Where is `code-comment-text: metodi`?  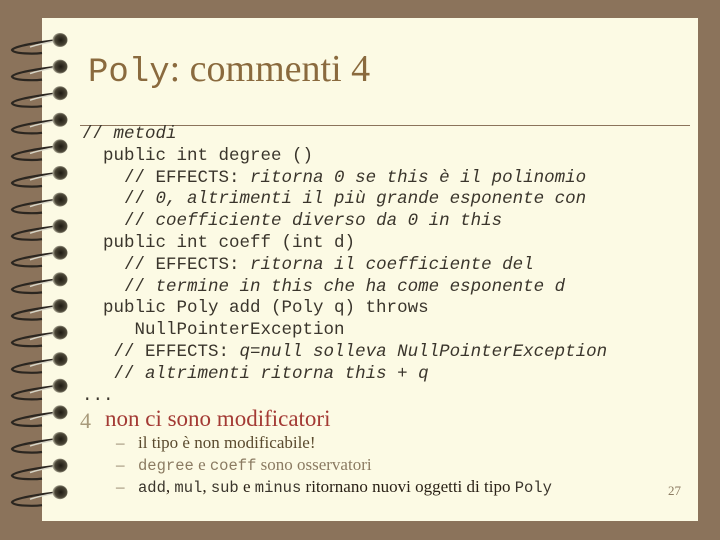 code-comment-text: metodi is located at coordinates (145, 134).